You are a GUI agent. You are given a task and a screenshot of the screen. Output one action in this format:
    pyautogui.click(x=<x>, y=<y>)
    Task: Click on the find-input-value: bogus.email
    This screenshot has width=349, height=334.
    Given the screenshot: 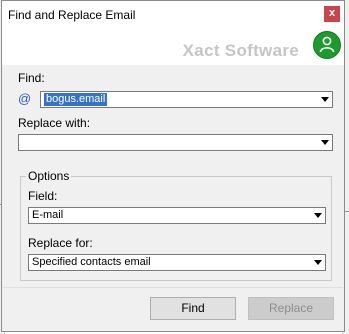 What is the action you would take?
    pyautogui.click(x=76, y=99)
    